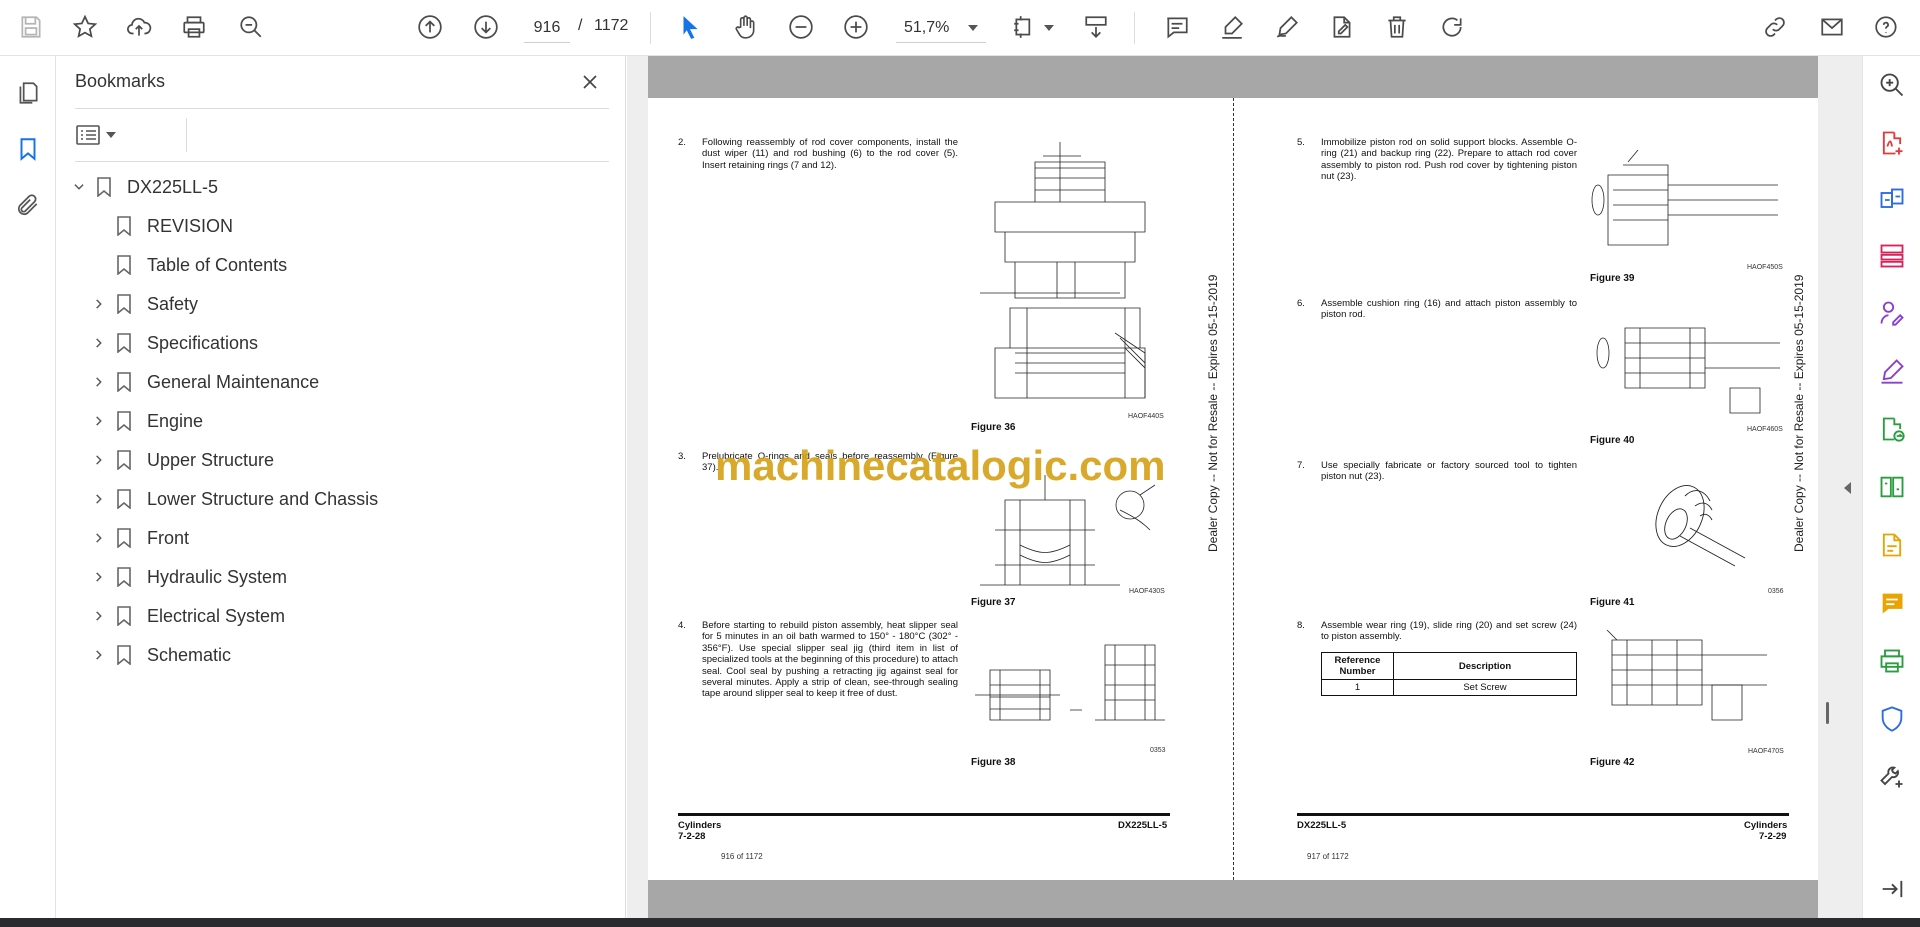  Describe the element at coordinates (139, 538) in the screenshot. I see `bookmark-item: Front` at that location.